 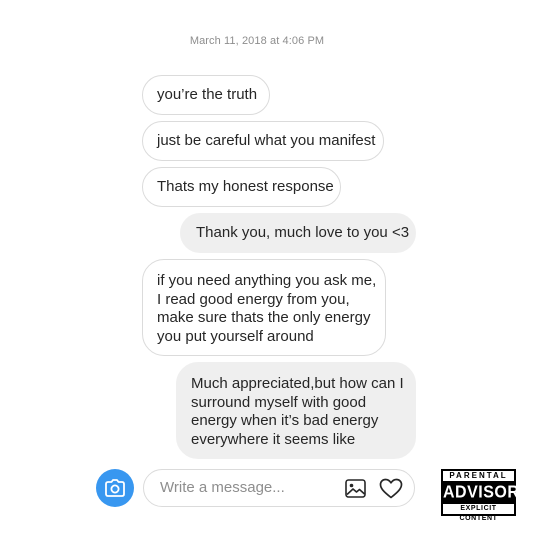 I want to click on heart-icon, so click(x=391, y=488).